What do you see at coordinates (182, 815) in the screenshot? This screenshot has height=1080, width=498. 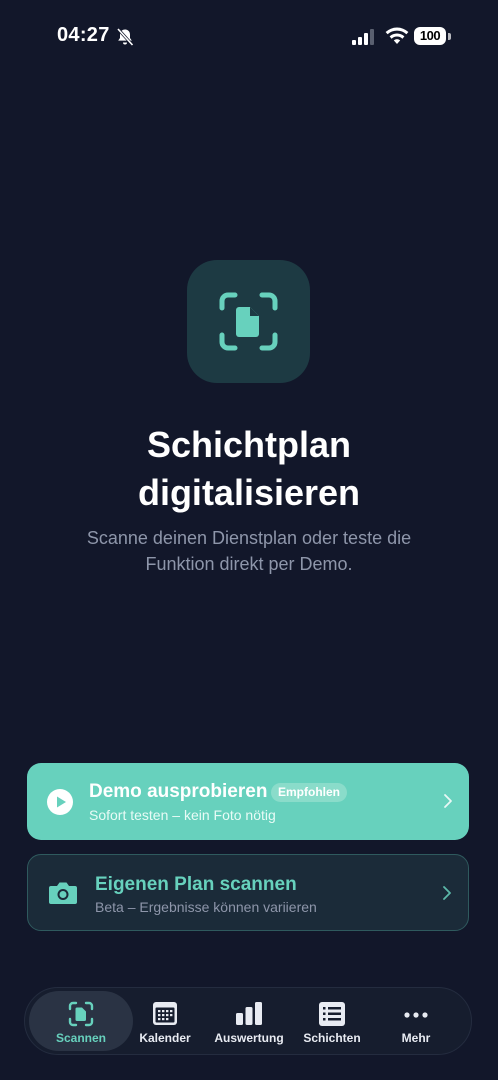 I see `demo-subtitle: Sofort testen – kein Foto nötig` at bounding box center [182, 815].